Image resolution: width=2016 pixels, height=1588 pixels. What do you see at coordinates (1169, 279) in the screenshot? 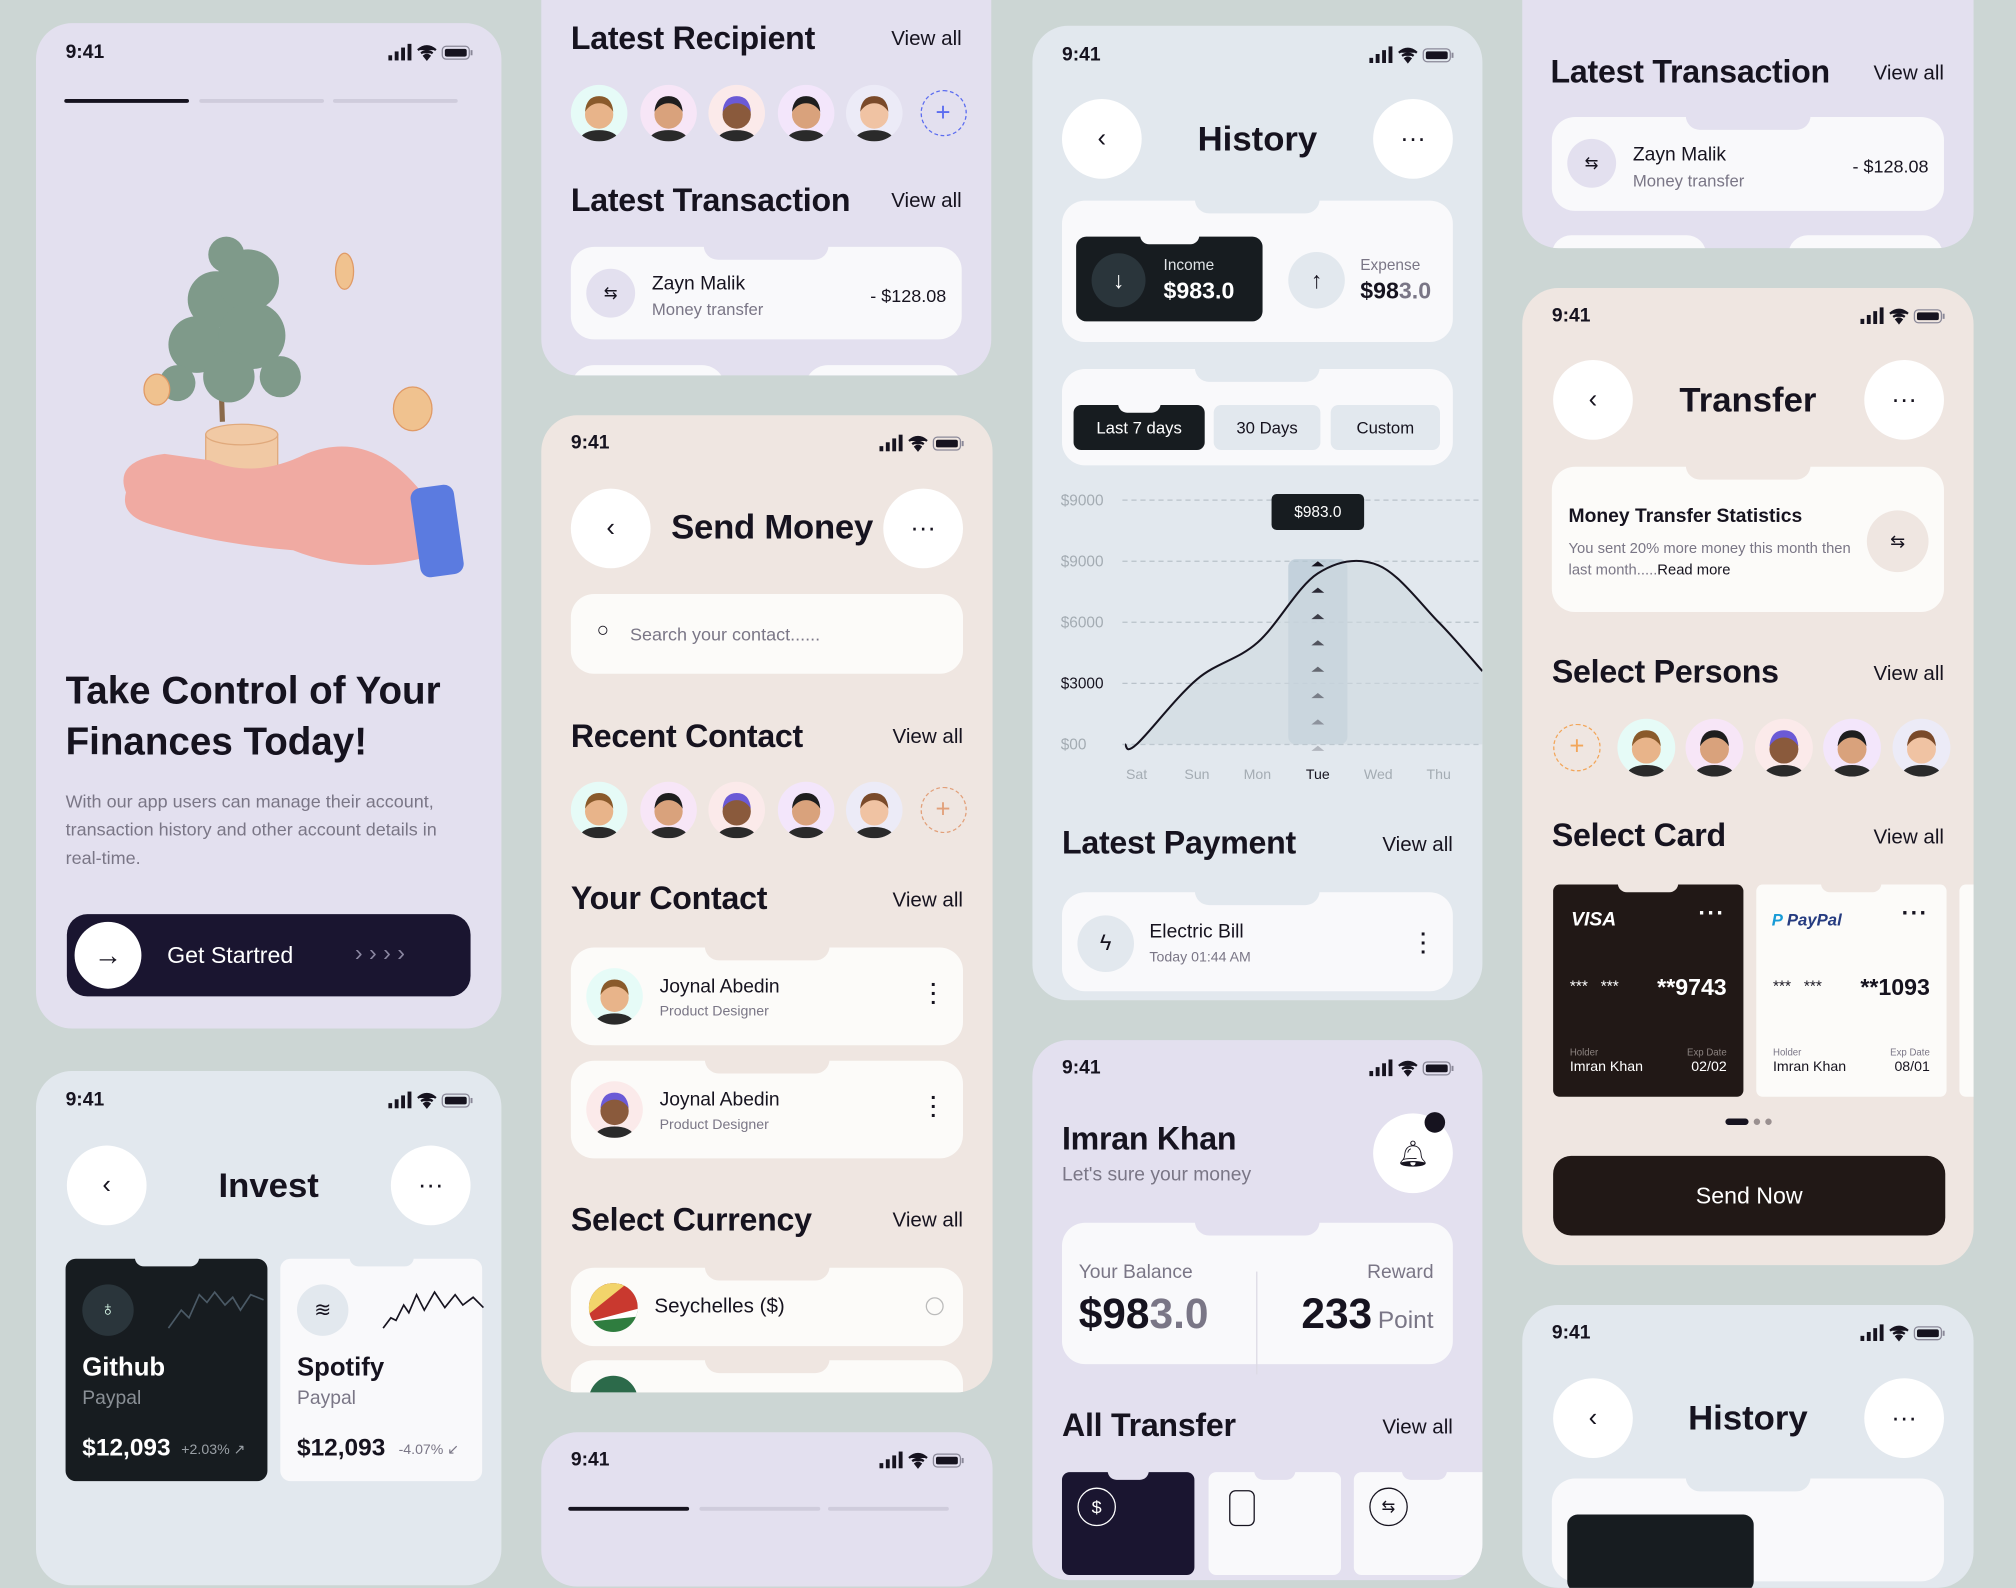
I see `income-box: ↓ Income $983.0` at bounding box center [1169, 279].